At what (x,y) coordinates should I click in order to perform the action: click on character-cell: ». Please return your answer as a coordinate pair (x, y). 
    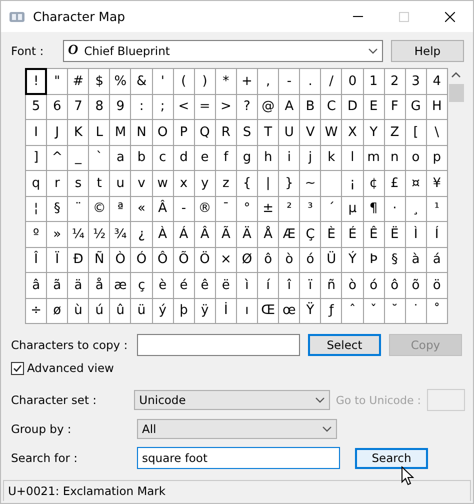
    Looking at the image, I should click on (57, 234).